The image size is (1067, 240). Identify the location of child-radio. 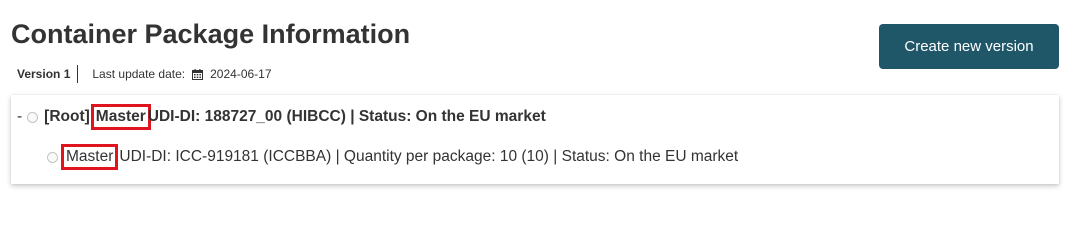
(52, 157).